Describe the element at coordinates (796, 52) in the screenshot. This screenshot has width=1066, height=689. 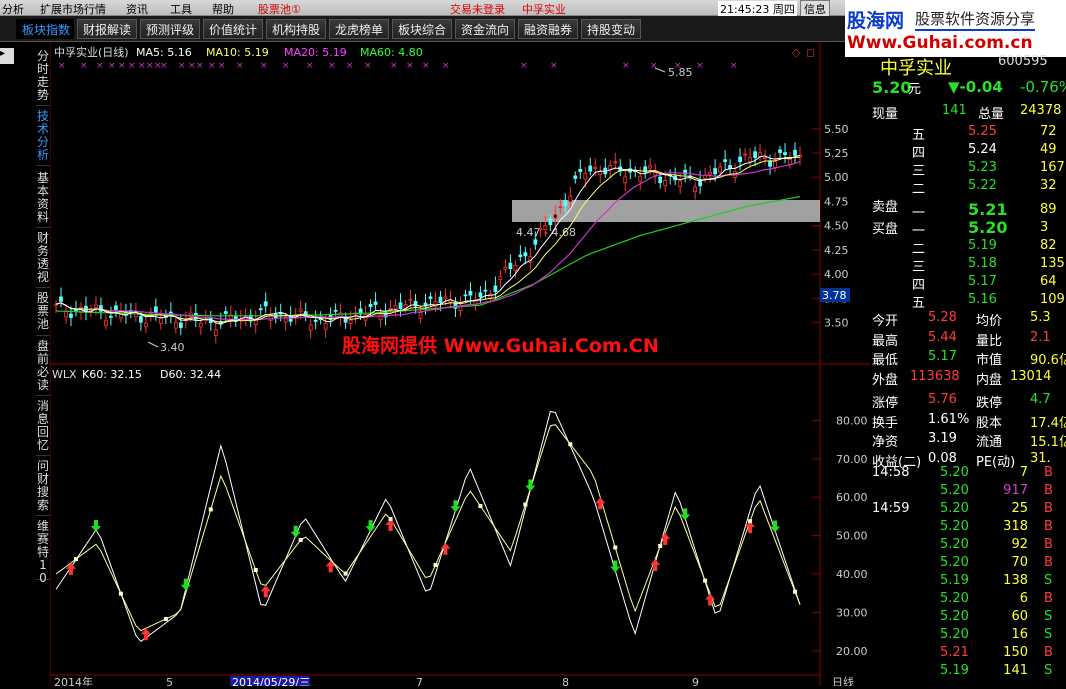
I see `diamond-icon: ◇` at that location.